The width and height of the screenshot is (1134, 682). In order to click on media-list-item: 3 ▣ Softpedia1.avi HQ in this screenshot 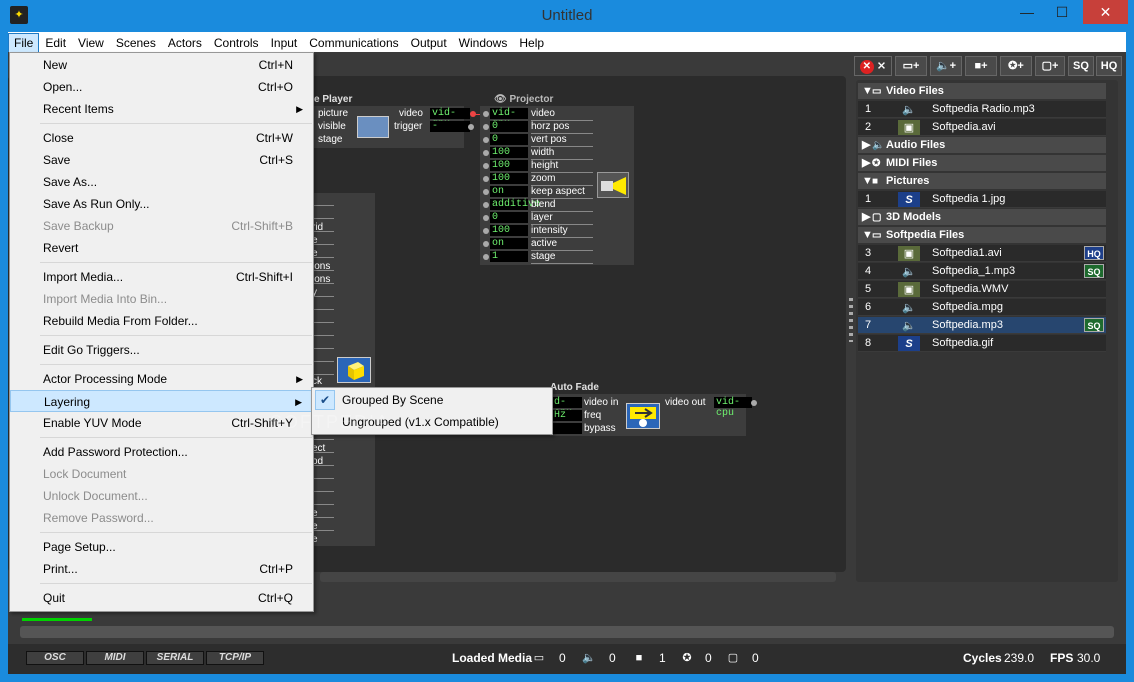, I will do `click(982, 253)`.